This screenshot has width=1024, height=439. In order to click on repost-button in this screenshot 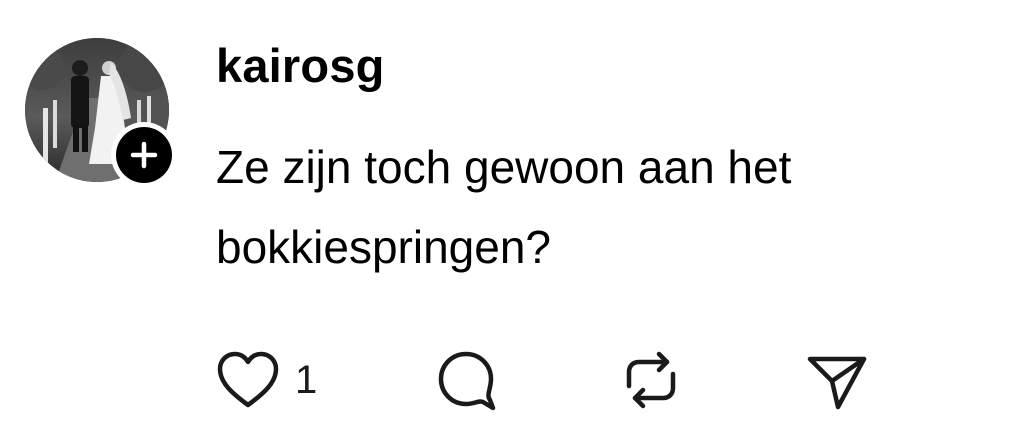, I will do `click(651, 380)`.